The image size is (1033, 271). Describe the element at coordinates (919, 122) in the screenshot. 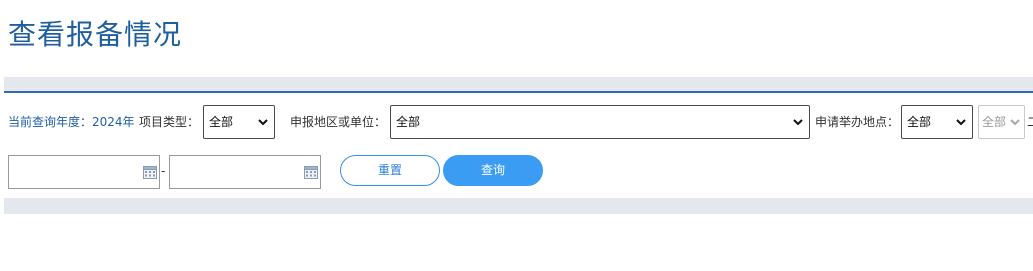

I see `venue-value: 全部` at that location.